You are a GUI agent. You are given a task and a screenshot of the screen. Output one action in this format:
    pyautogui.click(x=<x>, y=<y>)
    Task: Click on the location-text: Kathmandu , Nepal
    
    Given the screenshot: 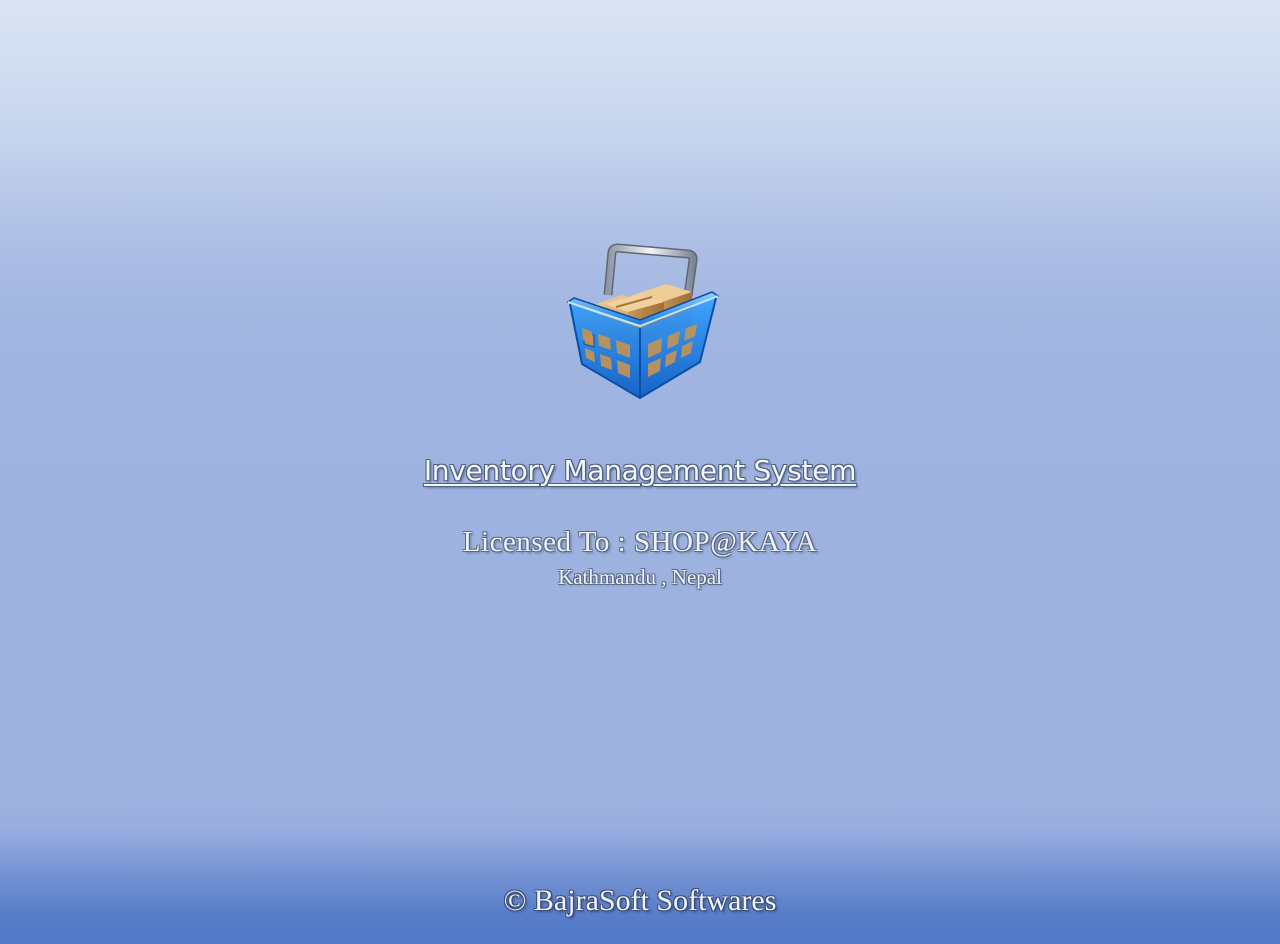 What is the action you would take?
    pyautogui.click(x=640, y=577)
    